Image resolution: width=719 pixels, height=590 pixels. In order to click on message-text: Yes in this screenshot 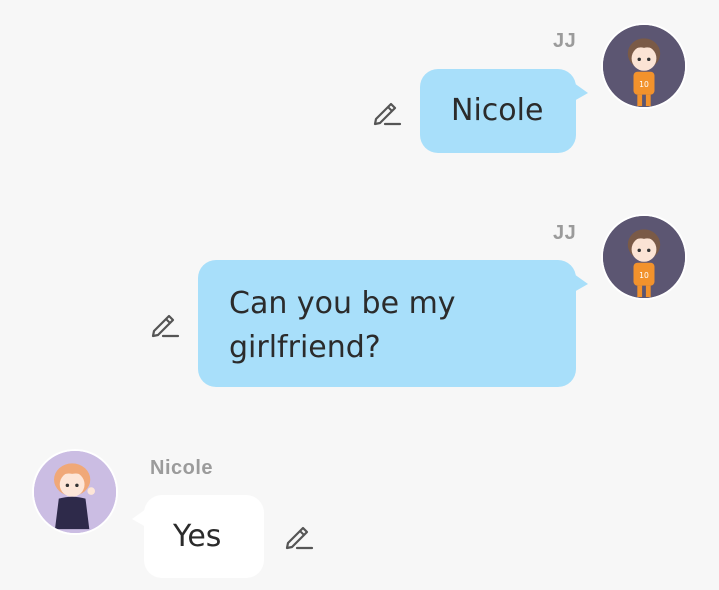, I will do `click(197, 536)`.